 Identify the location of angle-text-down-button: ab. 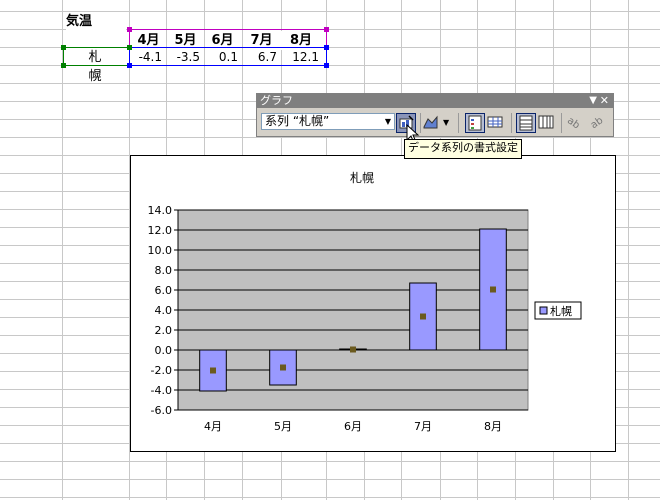
(575, 123).